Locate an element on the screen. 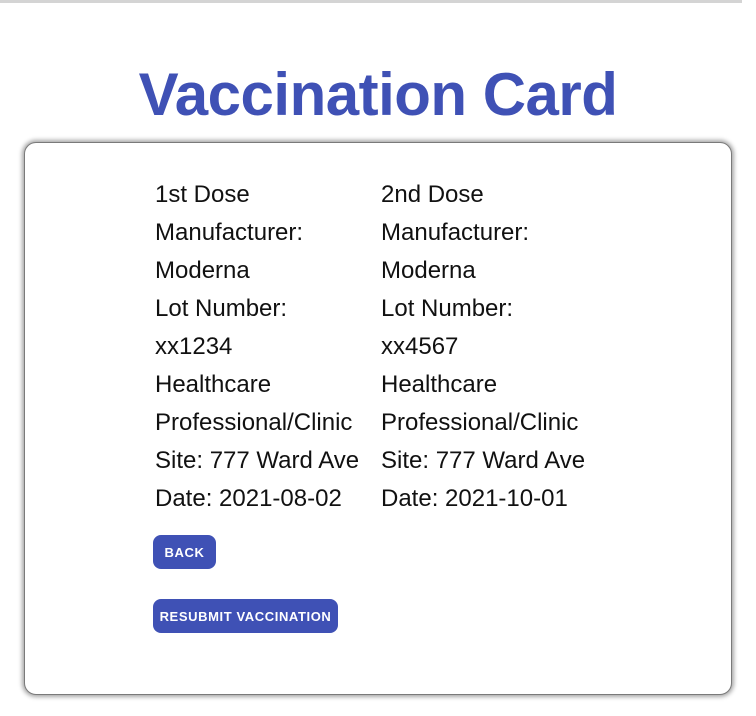 This screenshot has width=756, height=716. lot-number-value: xx4567 is located at coordinates (420, 346).